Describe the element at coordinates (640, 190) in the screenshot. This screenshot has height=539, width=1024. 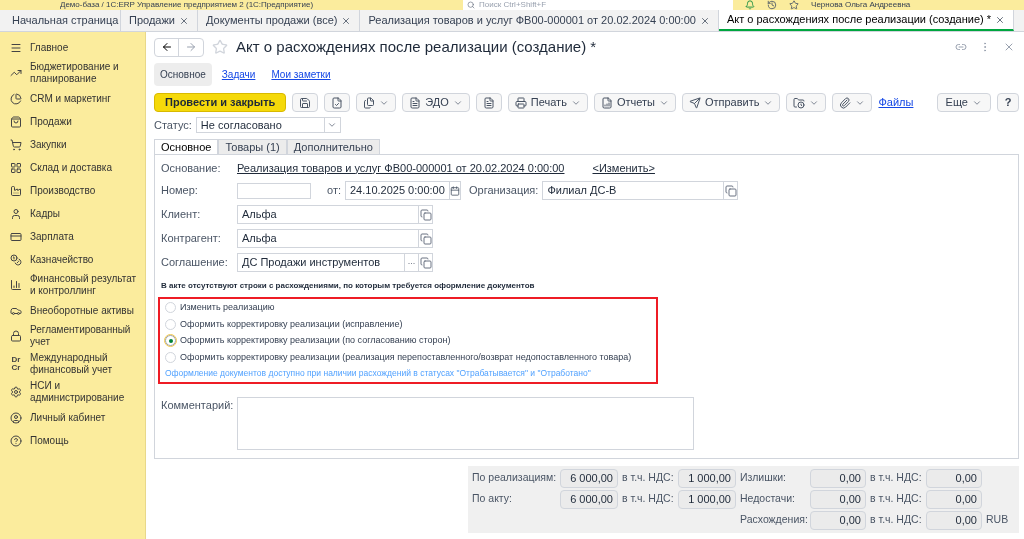
I see `input-field: Филиал ДС-В` at that location.